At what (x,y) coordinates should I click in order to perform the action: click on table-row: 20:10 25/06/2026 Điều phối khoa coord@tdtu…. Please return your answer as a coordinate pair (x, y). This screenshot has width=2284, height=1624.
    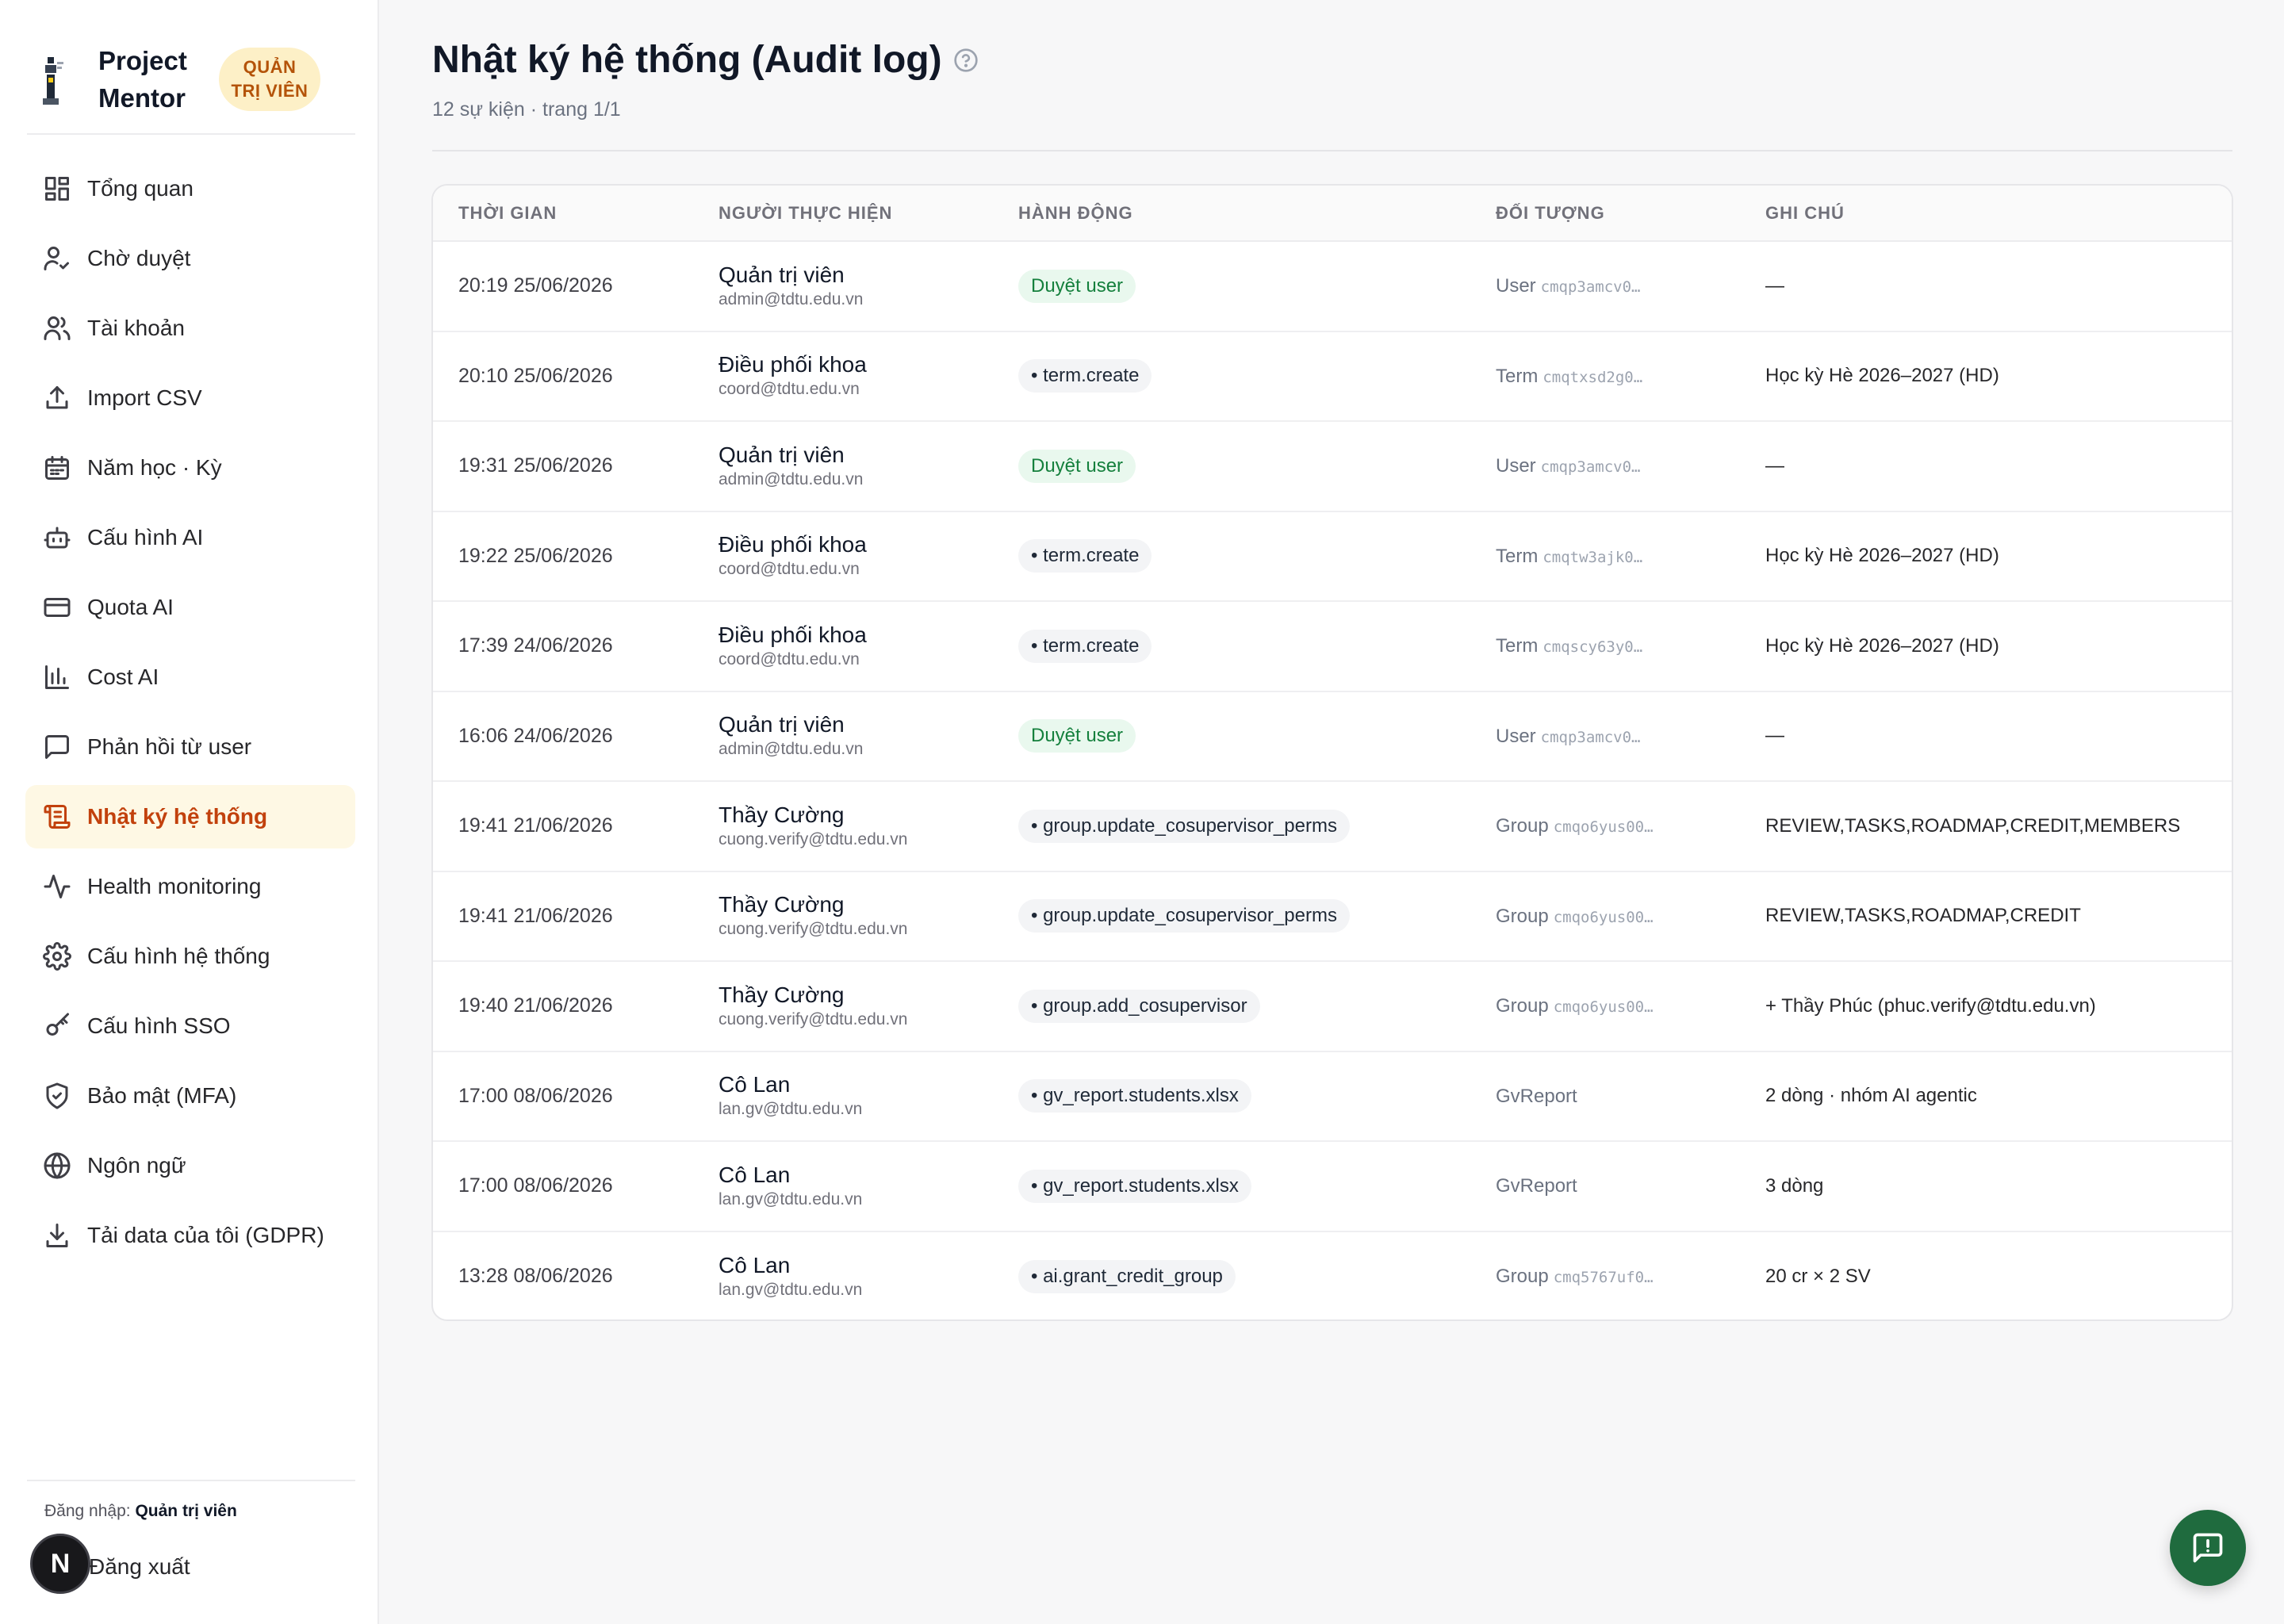
    Looking at the image, I should click on (1332, 376).